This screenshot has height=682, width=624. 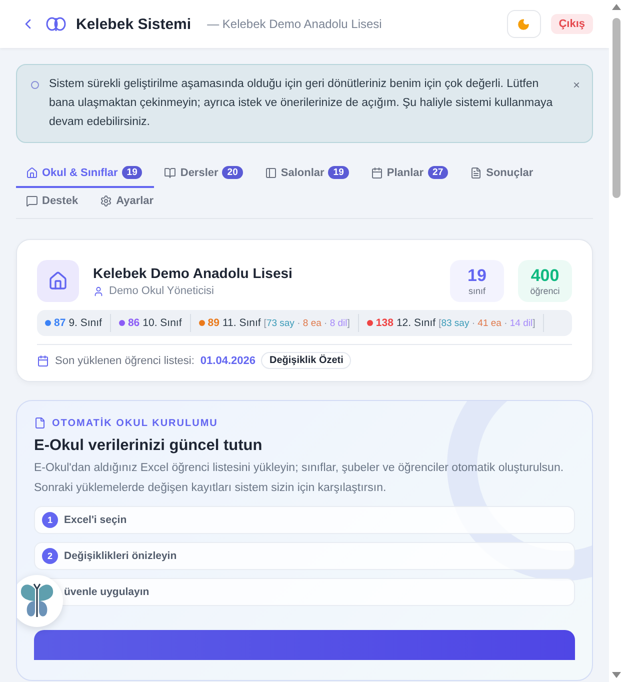 What do you see at coordinates (107, 592) in the screenshot?
I see `step-label: üvenle uygulayın` at bounding box center [107, 592].